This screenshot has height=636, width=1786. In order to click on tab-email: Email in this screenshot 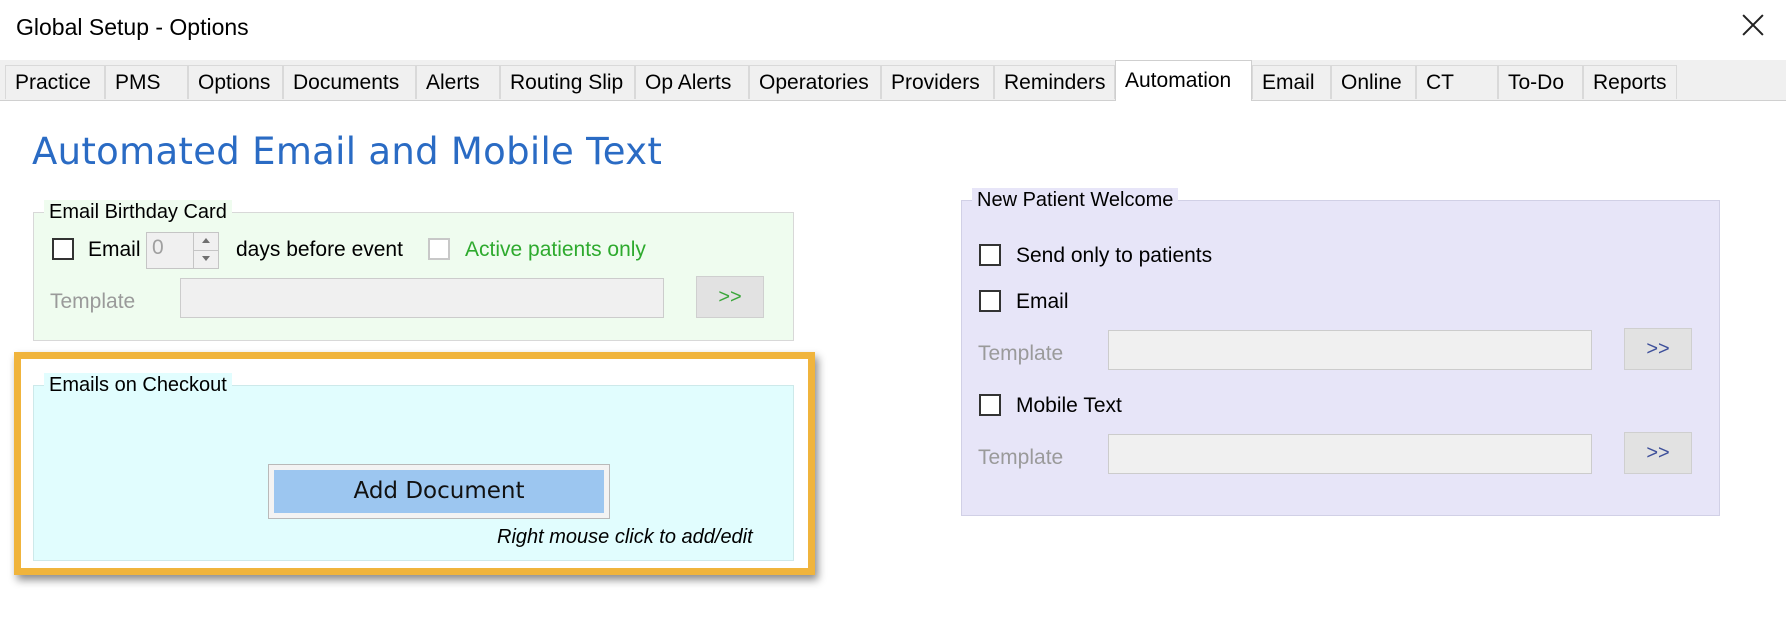, I will do `click(1291, 82)`.